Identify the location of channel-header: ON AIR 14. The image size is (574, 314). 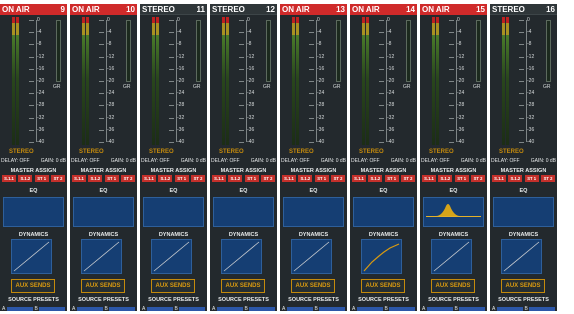
(383, 9).